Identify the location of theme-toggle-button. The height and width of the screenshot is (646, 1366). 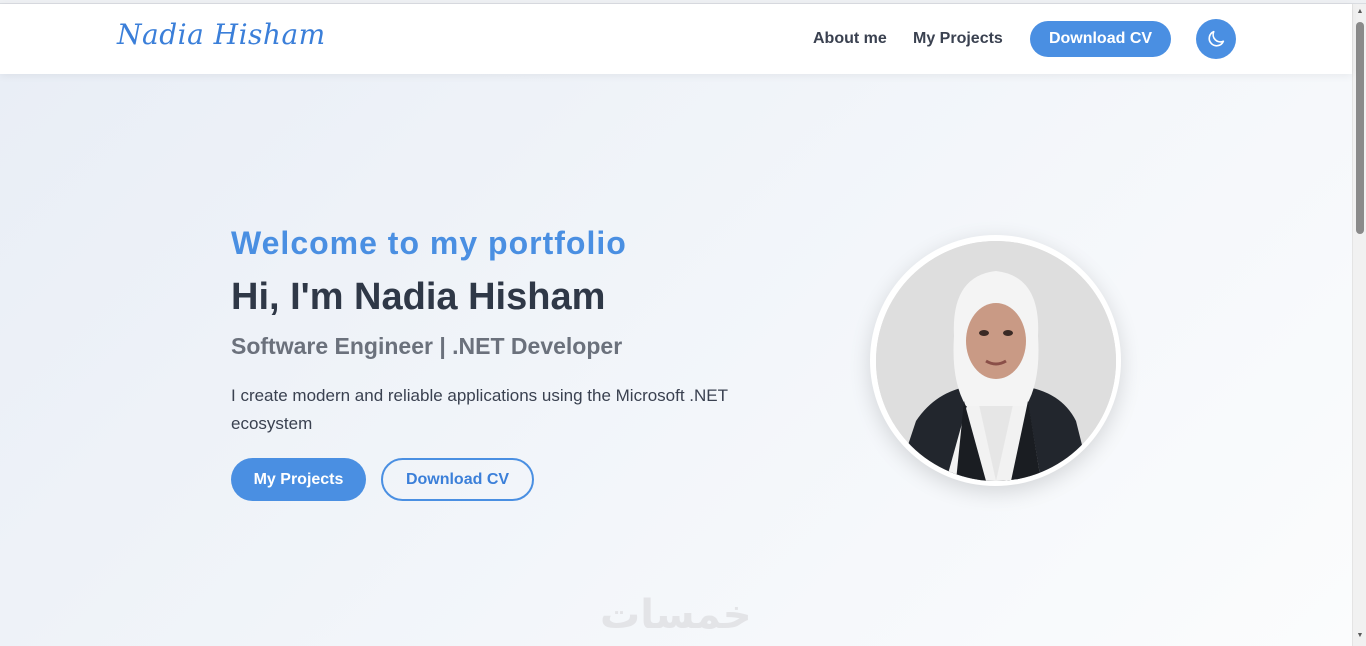
(1216, 39).